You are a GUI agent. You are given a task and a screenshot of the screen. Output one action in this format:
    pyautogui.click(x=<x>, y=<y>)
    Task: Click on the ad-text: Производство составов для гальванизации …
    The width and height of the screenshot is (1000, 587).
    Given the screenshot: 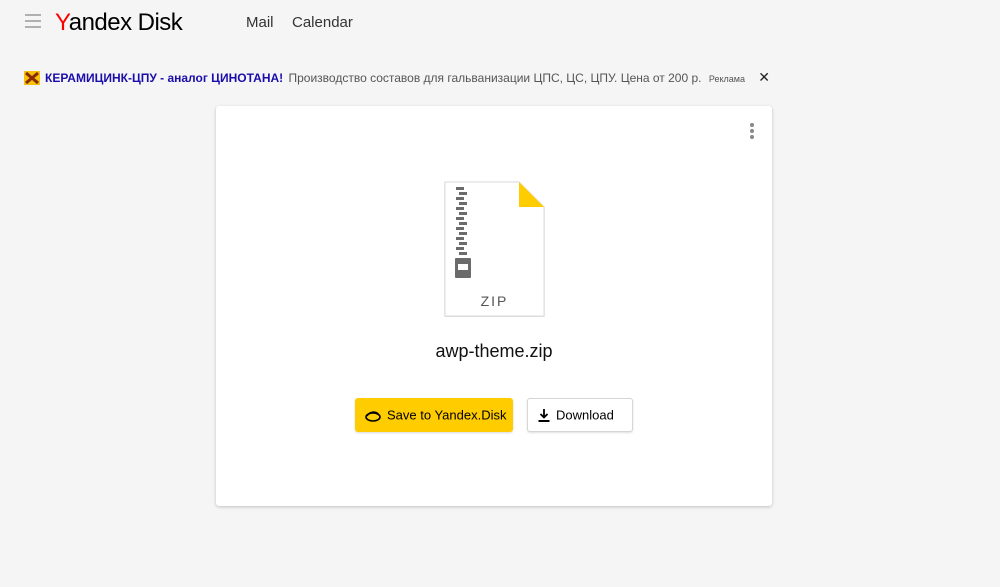 What is the action you would take?
    pyautogui.click(x=495, y=78)
    